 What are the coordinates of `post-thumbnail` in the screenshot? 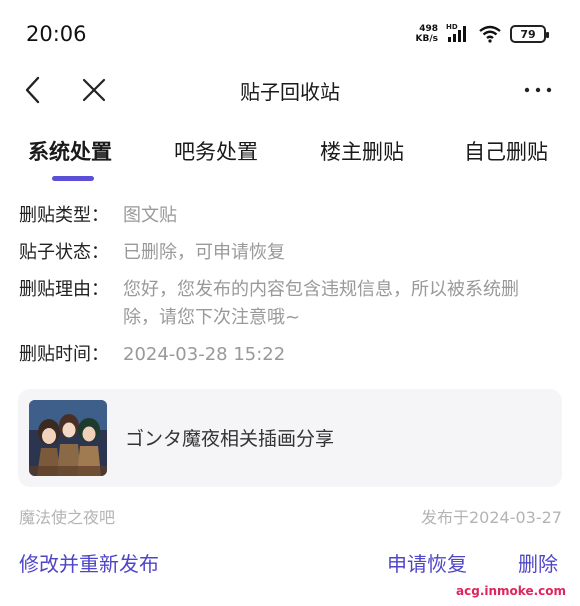 It's located at (68, 438).